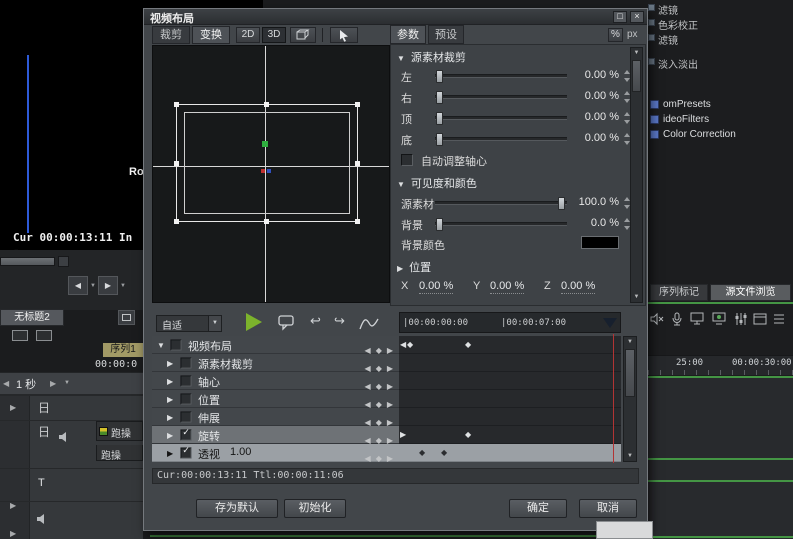 The width and height of the screenshot is (793, 539). Describe the element at coordinates (315, 321) in the screenshot. I see `undo-button: ↩` at that location.